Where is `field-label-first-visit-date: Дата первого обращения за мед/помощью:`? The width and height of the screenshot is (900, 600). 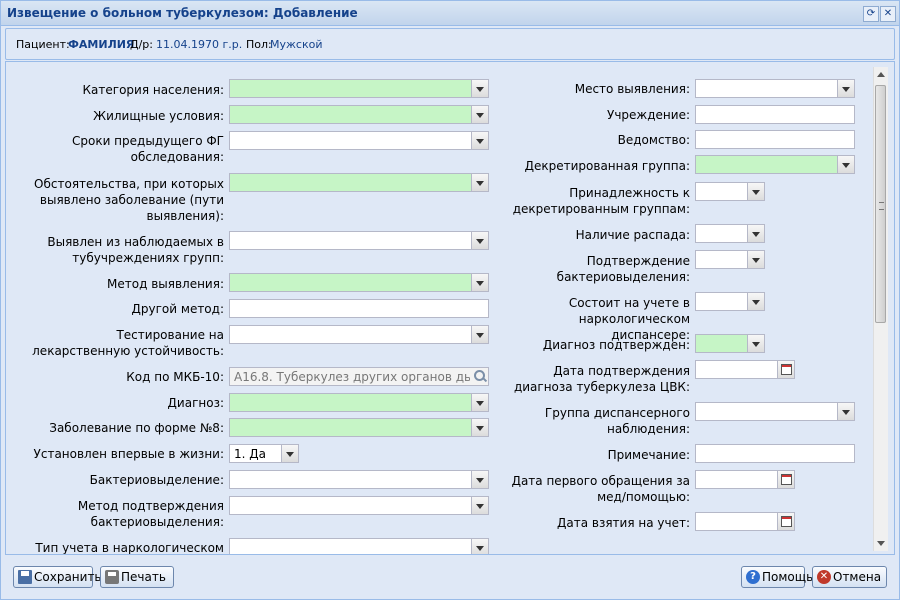
field-label-first-visit-date: Дата первого обращения за мед/помощью: is located at coordinates (600, 489).